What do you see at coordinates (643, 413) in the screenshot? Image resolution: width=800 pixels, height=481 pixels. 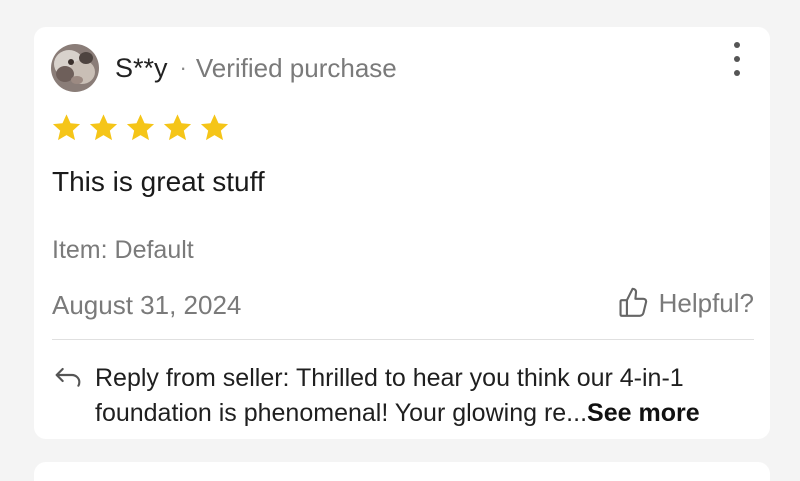 I see `see-more-link: See more` at bounding box center [643, 413].